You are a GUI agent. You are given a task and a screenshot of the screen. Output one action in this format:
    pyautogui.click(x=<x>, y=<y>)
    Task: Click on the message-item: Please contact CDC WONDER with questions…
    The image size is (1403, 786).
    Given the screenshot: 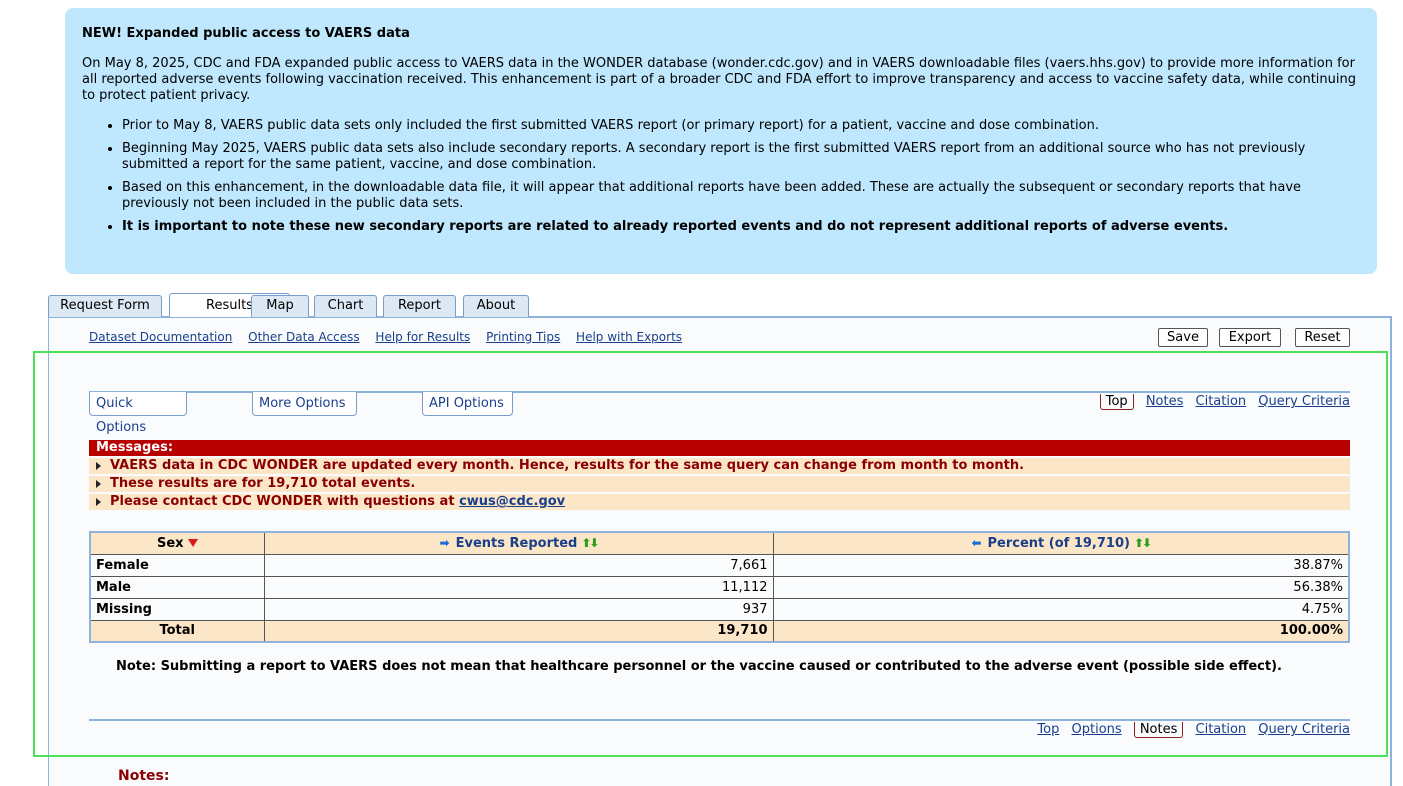 What is the action you would take?
    pyautogui.click(x=719, y=502)
    